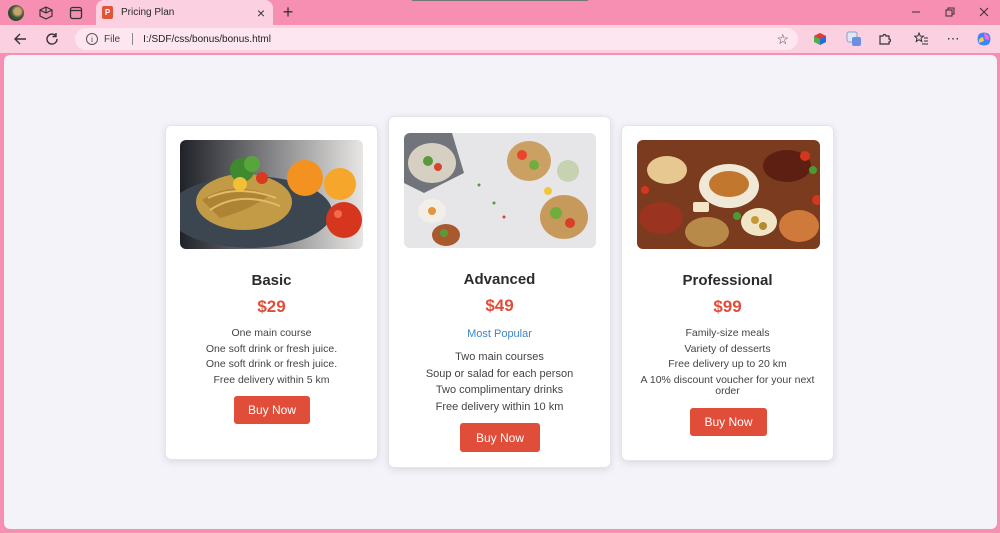 The width and height of the screenshot is (1000, 533). I want to click on buy-now-button-advanced: Buy Now, so click(500, 437).